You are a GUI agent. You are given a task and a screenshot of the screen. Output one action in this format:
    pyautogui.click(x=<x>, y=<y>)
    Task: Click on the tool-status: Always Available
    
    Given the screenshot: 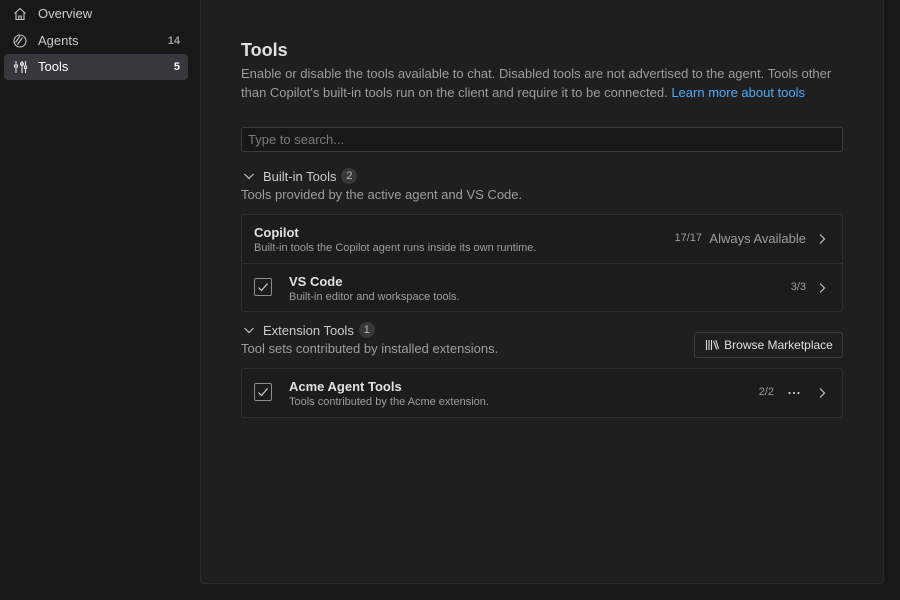 What is the action you would take?
    pyautogui.click(x=757, y=238)
    